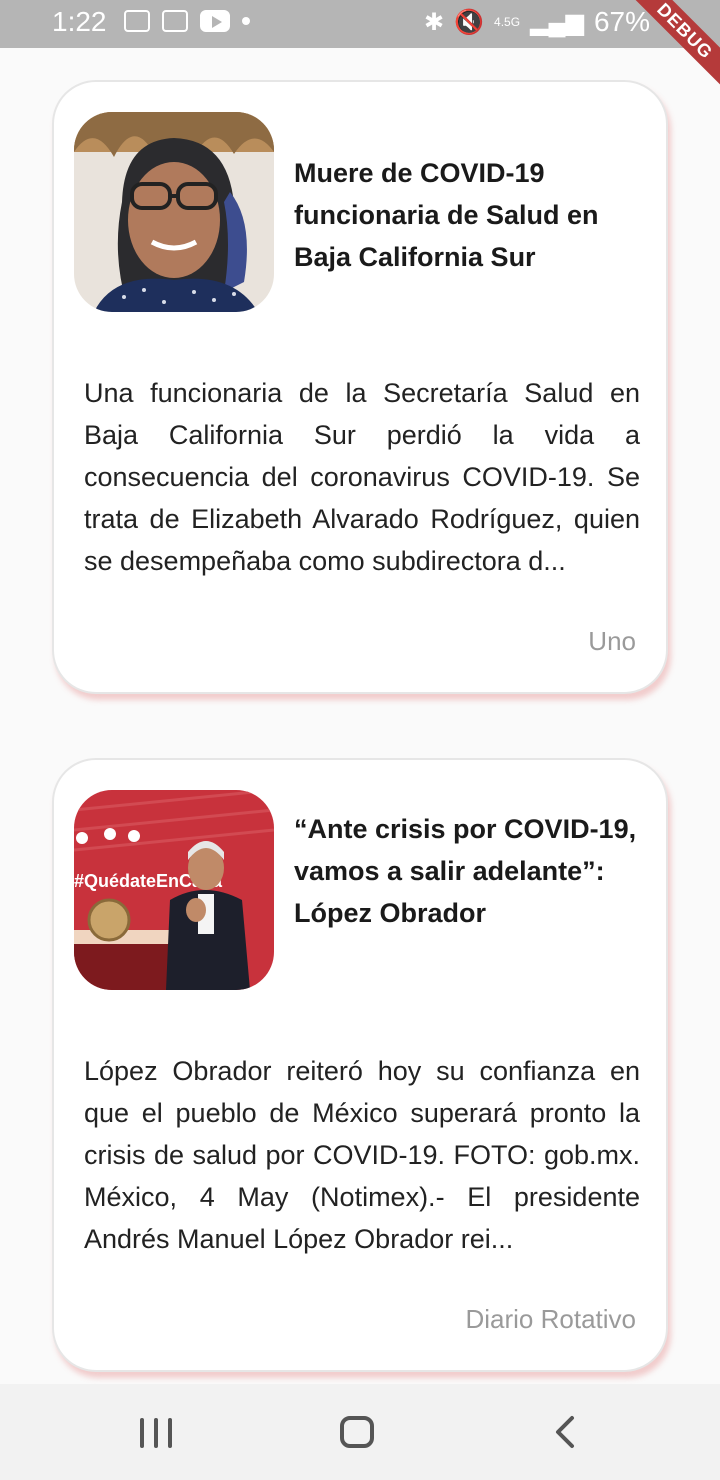 The image size is (720, 1480). Describe the element at coordinates (79, 21) in the screenshot. I see `status-time: 1:22` at that location.